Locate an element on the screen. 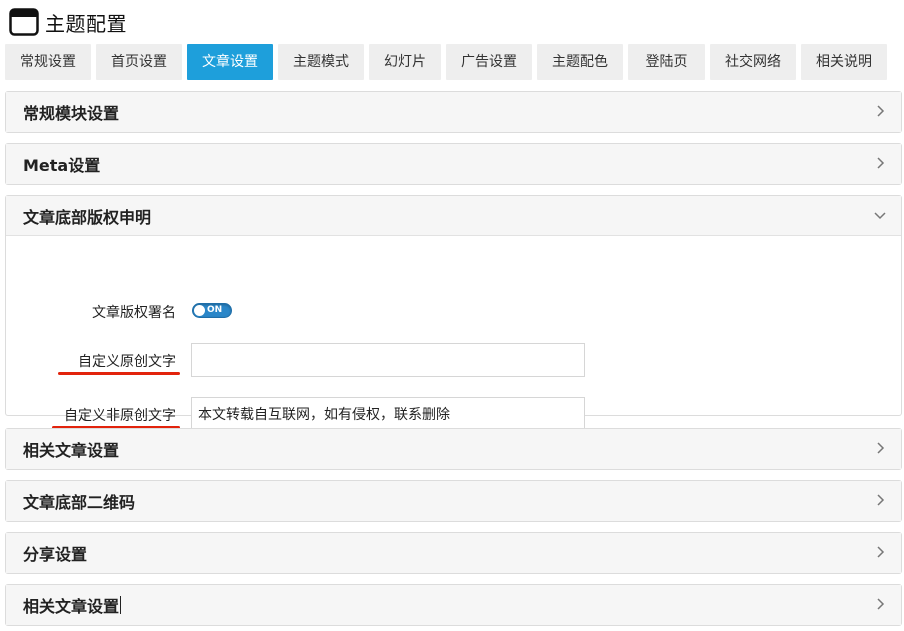 This screenshot has width=904, height=631. section-header: 文章底部版权申明 is located at coordinates (453, 216).